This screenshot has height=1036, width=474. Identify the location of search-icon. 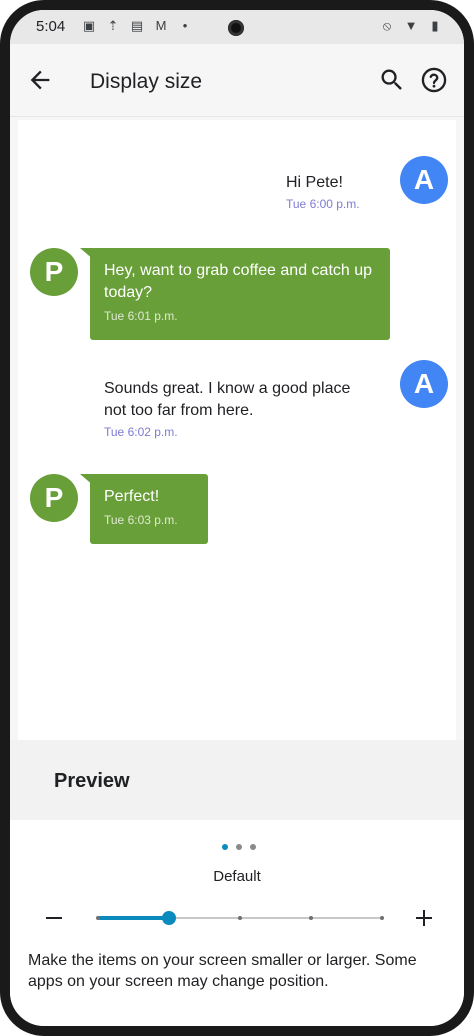
(391, 79).